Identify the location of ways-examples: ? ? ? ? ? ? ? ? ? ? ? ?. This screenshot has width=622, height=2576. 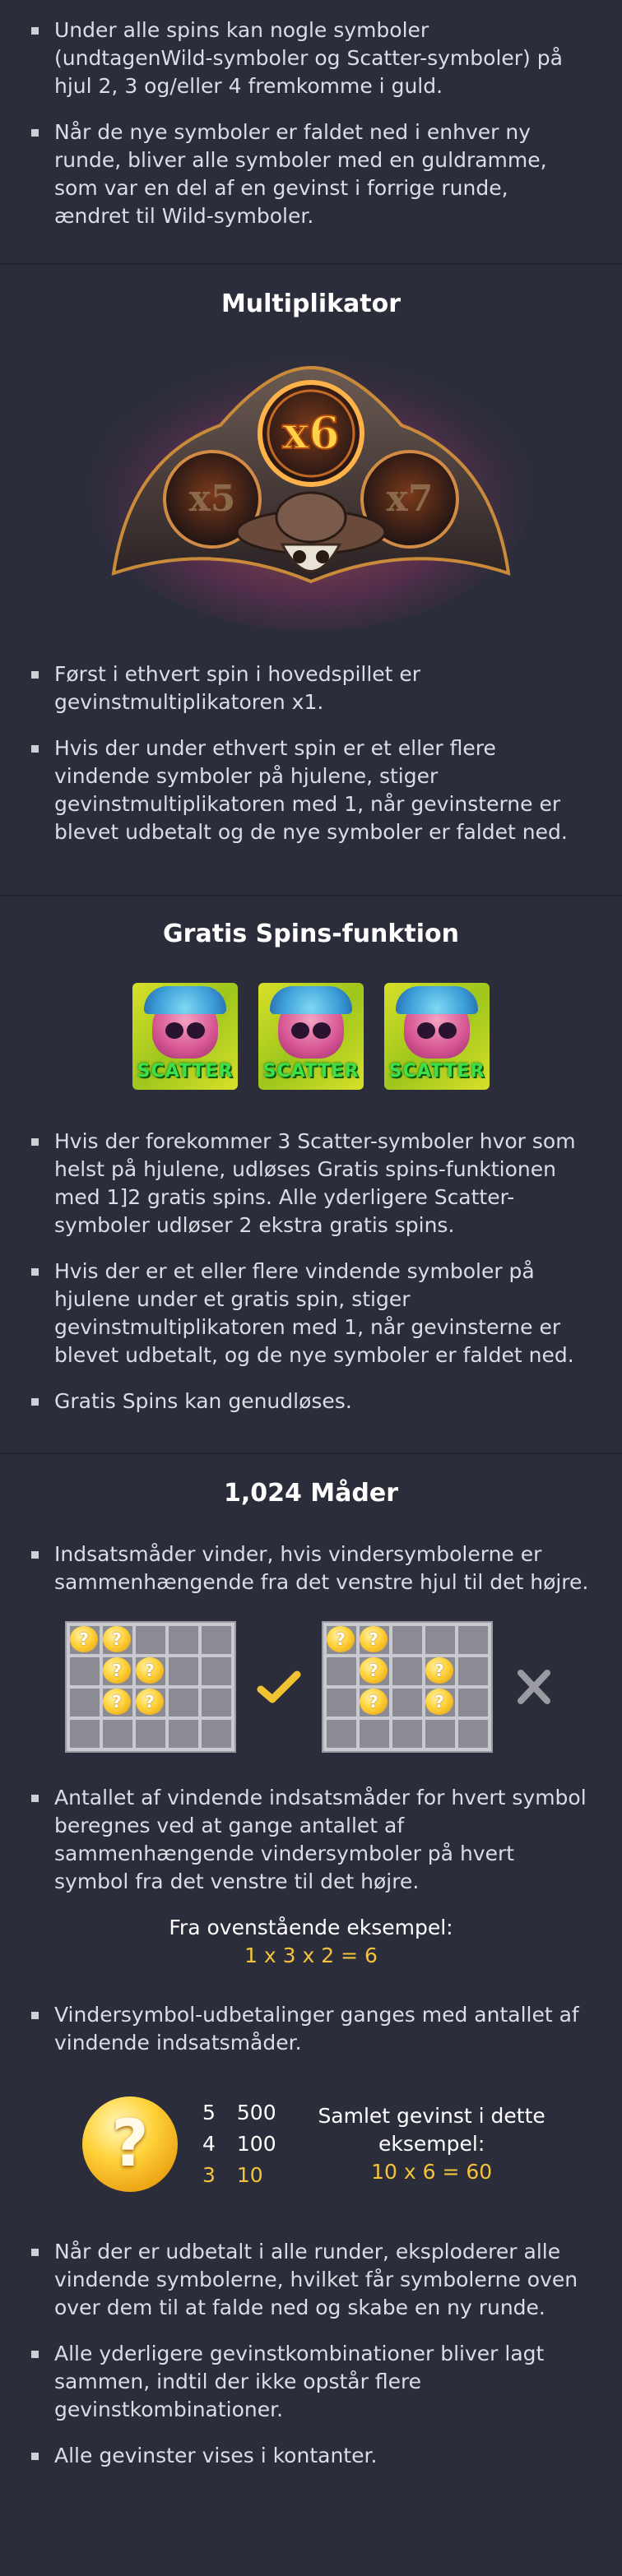
(311, 1687).